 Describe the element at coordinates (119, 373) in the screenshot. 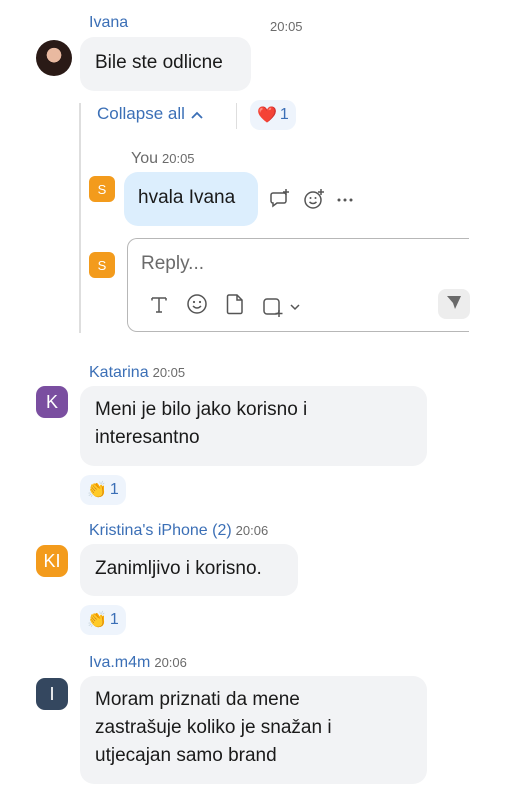

I see `sender-name: Katarina` at that location.